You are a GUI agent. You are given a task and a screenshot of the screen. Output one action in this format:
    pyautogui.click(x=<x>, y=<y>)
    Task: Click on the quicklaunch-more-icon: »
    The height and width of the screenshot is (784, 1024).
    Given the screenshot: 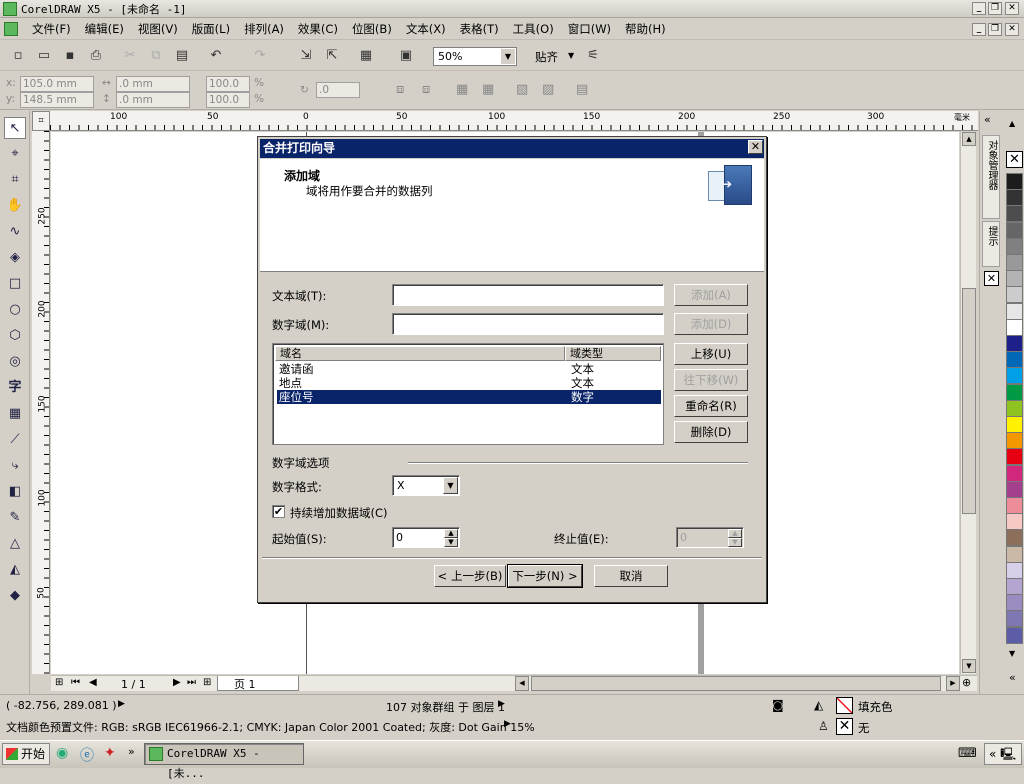 What is the action you would take?
    pyautogui.click(x=131, y=751)
    